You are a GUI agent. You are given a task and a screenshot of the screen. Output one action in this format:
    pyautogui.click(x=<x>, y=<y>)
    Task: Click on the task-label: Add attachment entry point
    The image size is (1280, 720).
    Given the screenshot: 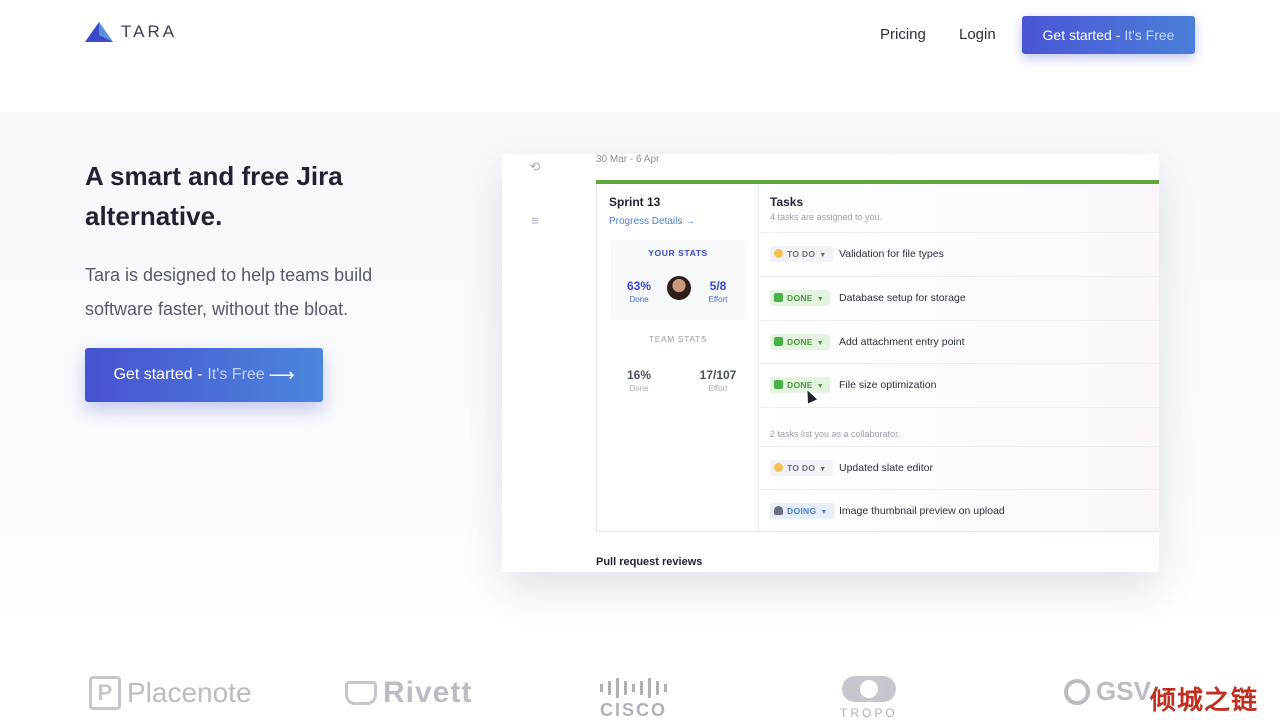 What is the action you would take?
    pyautogui.click(x=902, y=342)
    